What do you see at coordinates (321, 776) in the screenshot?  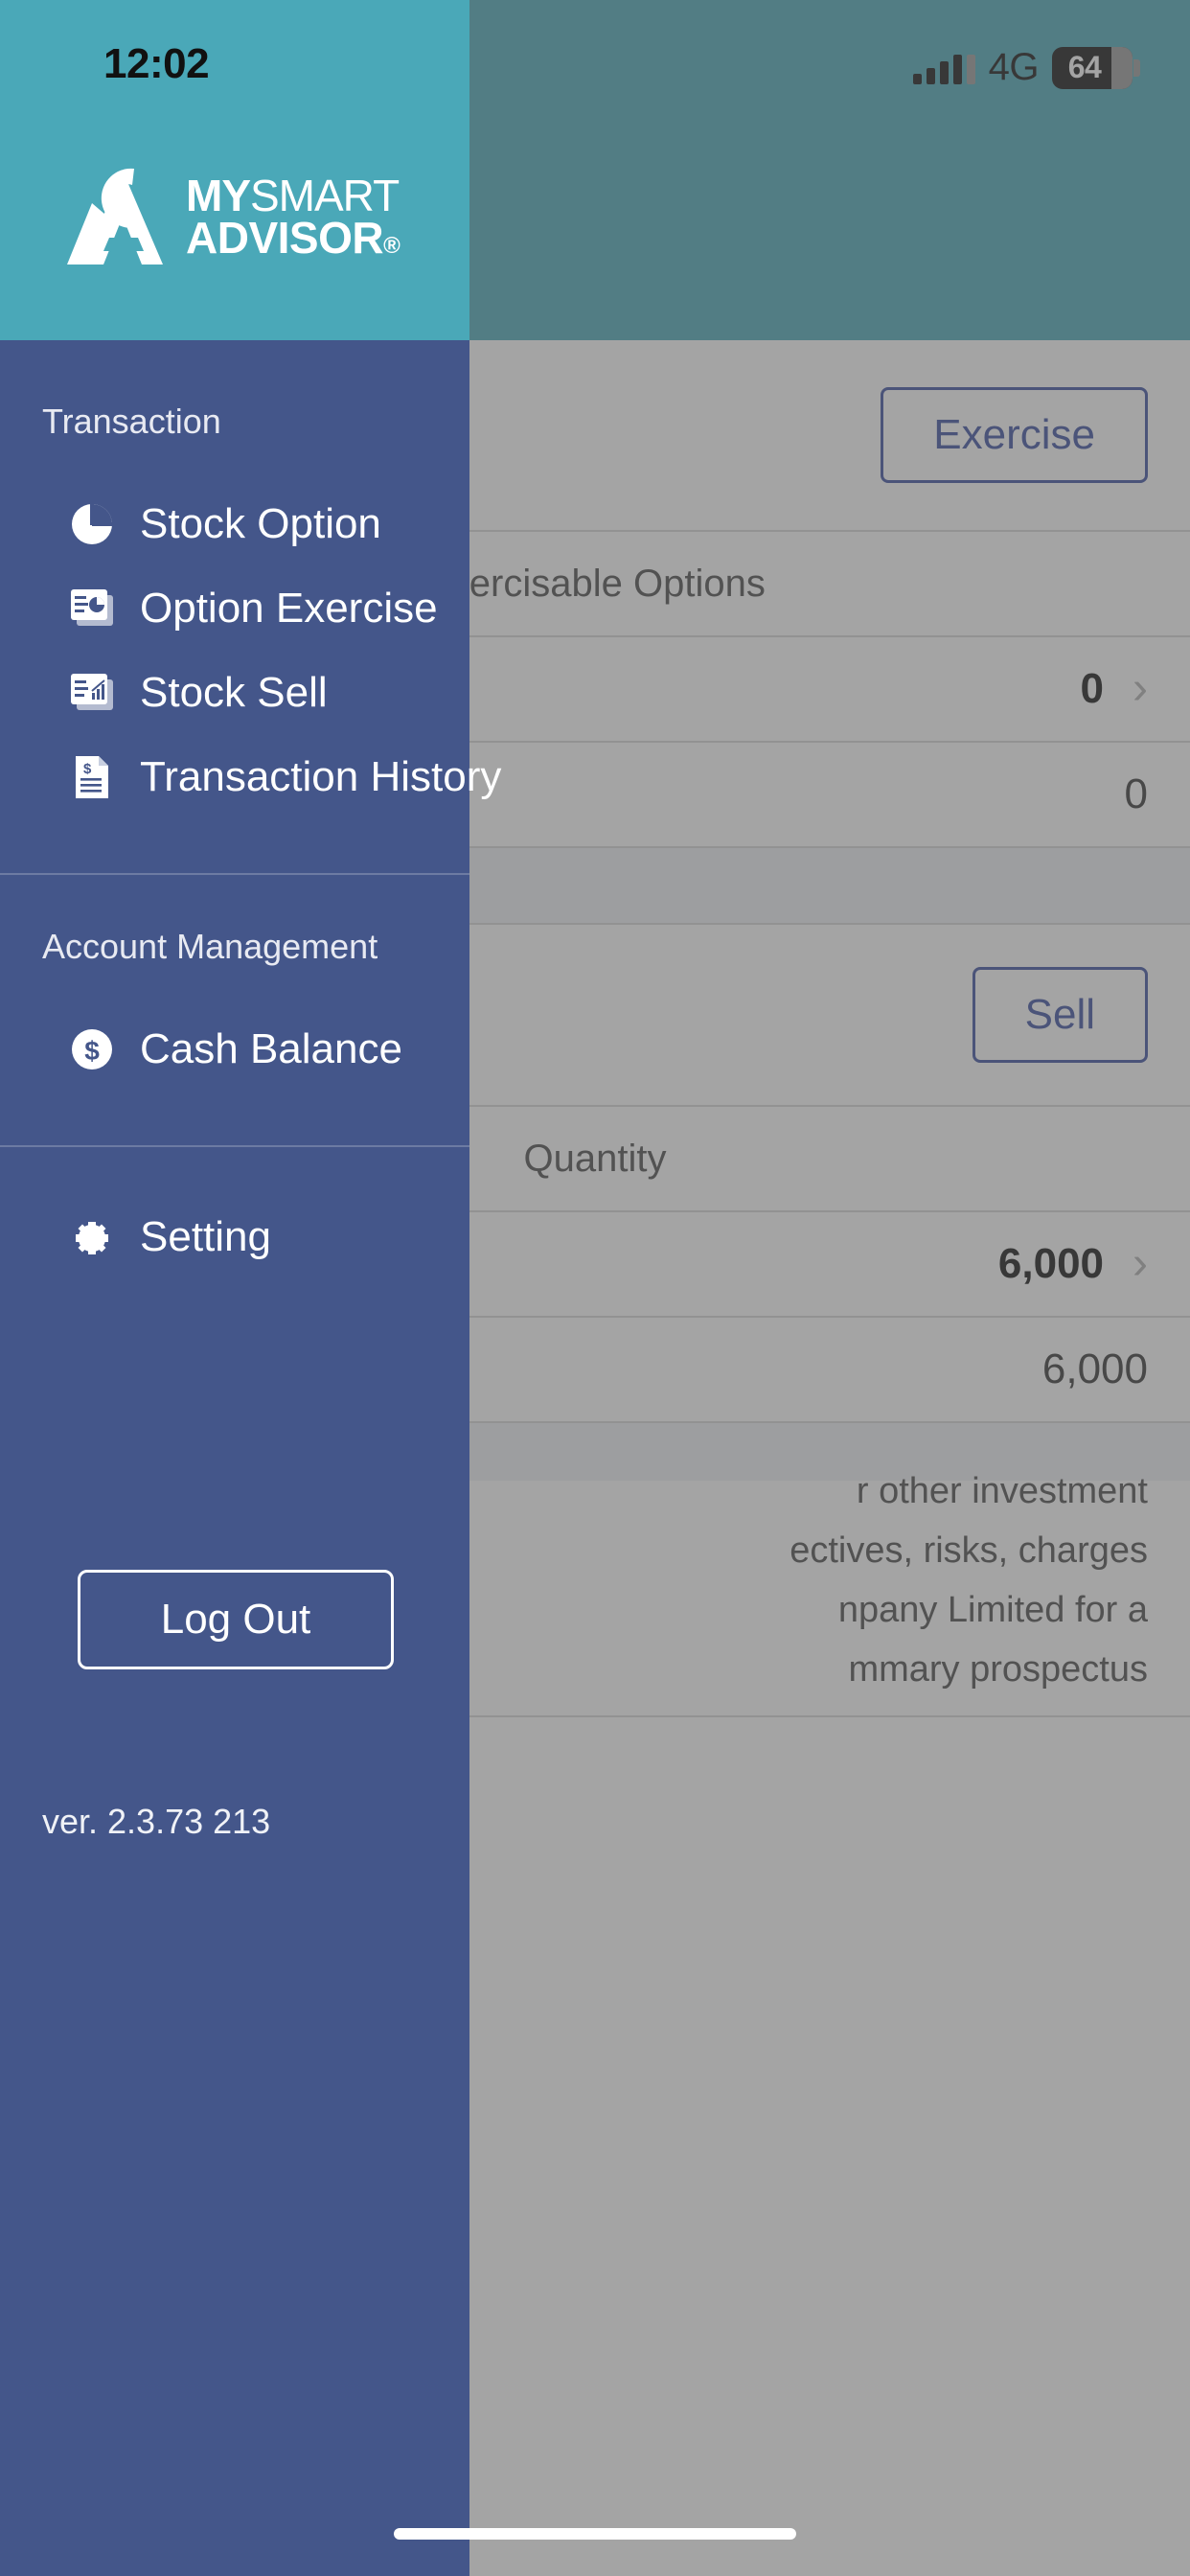 I see `sidebar-item-label: Transaction History` at bounding box center [321, 776].